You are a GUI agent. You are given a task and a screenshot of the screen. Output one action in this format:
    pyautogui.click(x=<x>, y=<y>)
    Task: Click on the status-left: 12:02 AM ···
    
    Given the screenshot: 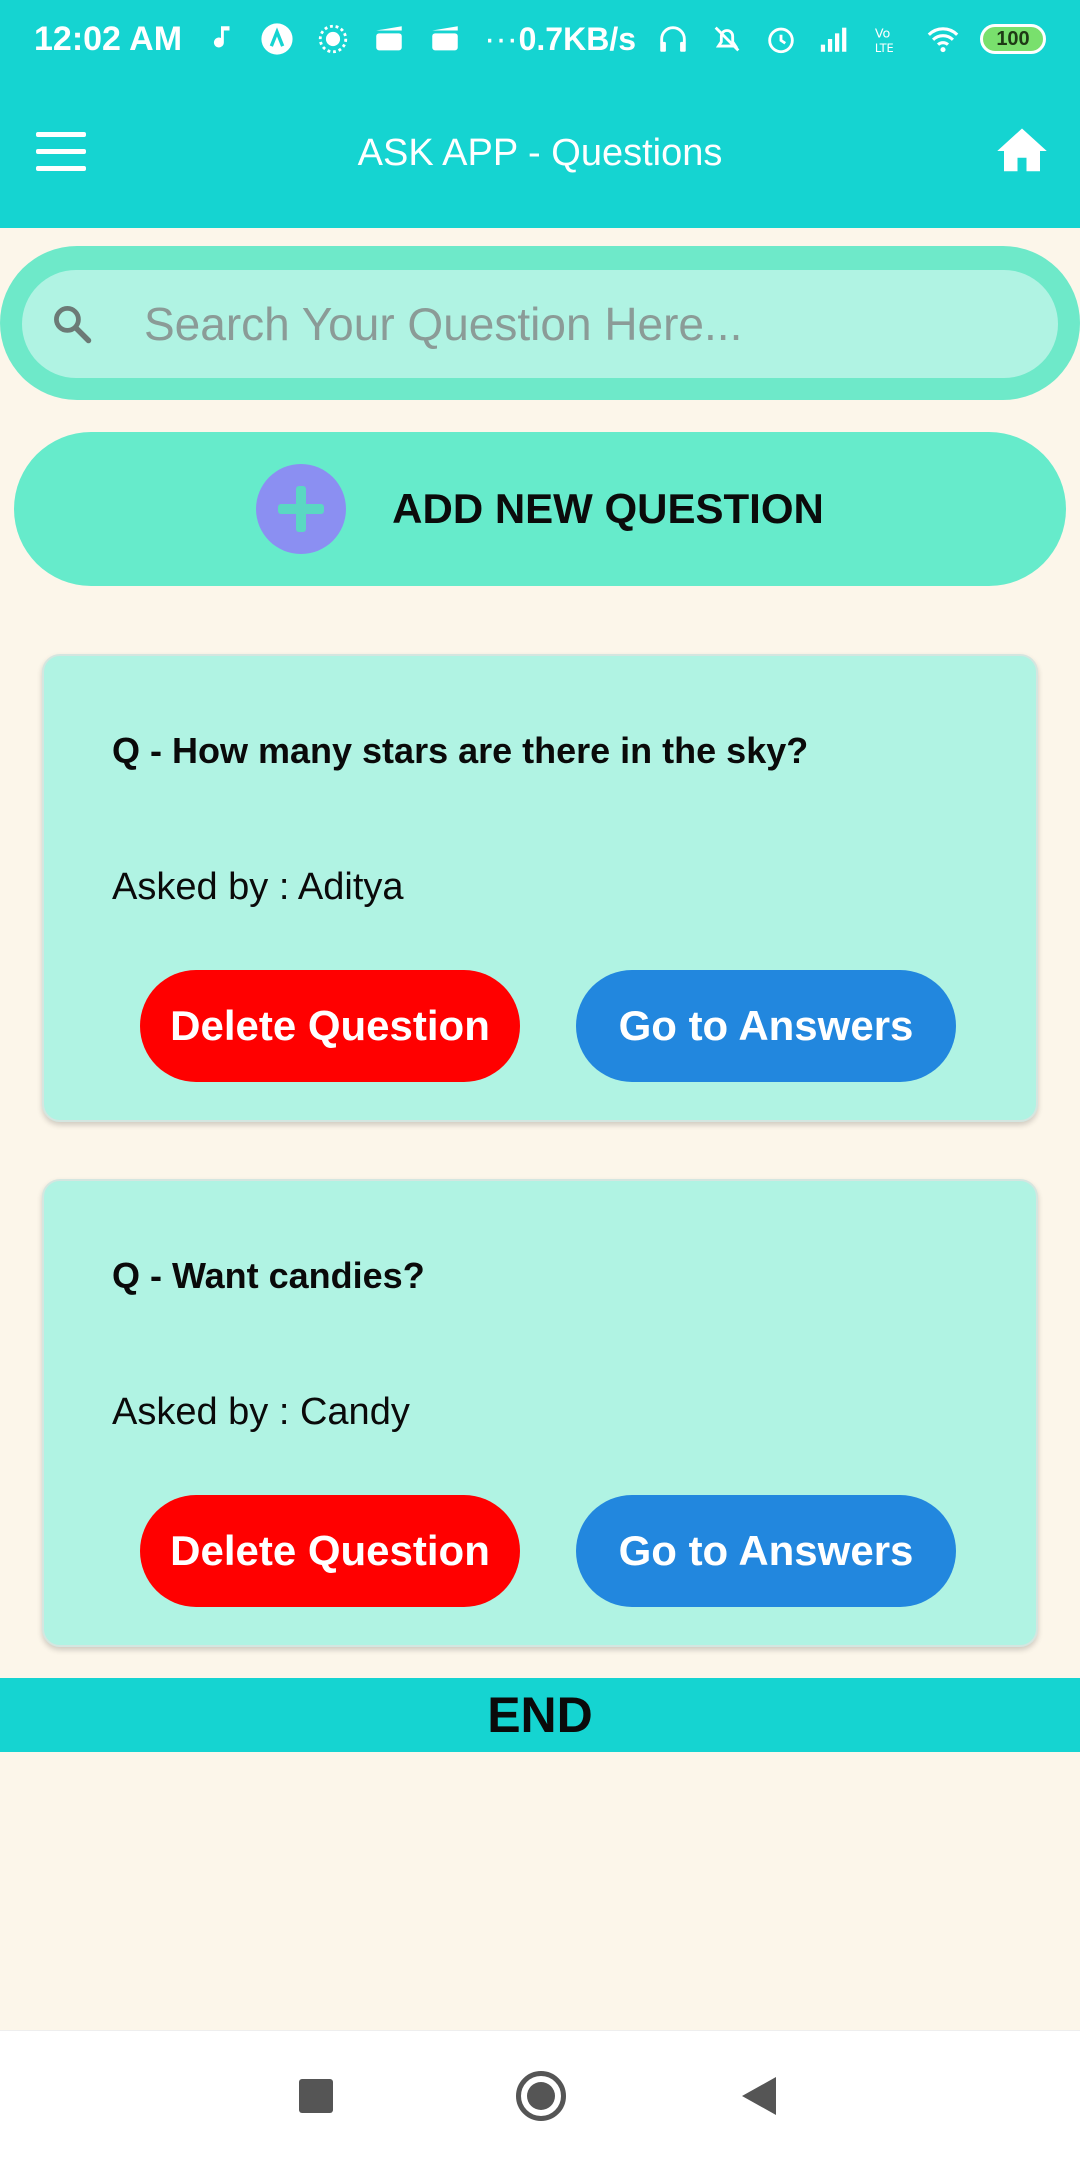 What is the action you would take?
    pyautogui.click(x=276, y=39)
    